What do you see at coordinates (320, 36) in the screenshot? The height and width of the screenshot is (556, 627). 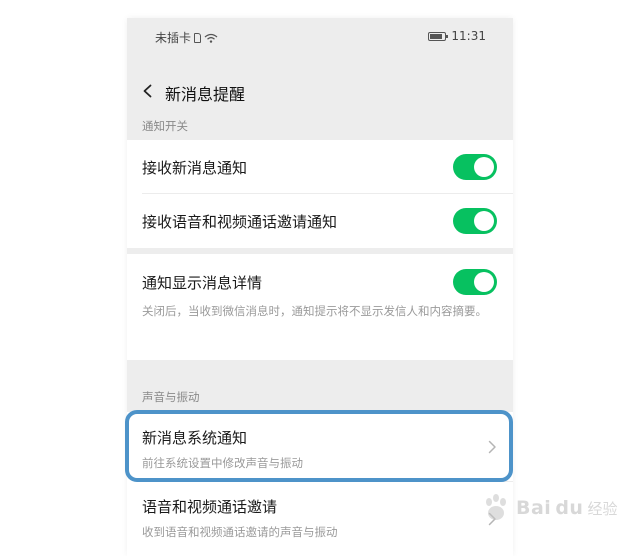 I see `status-bar: 未插卡 11:31` at bounding box center [320, 36].